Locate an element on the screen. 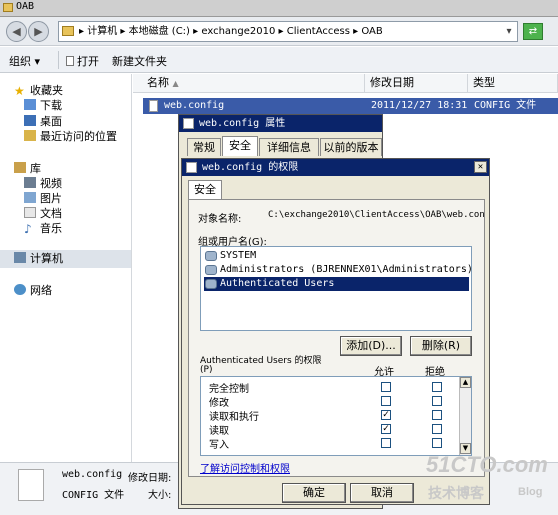  close-button: ✕ is located at coordinates (480, 167).